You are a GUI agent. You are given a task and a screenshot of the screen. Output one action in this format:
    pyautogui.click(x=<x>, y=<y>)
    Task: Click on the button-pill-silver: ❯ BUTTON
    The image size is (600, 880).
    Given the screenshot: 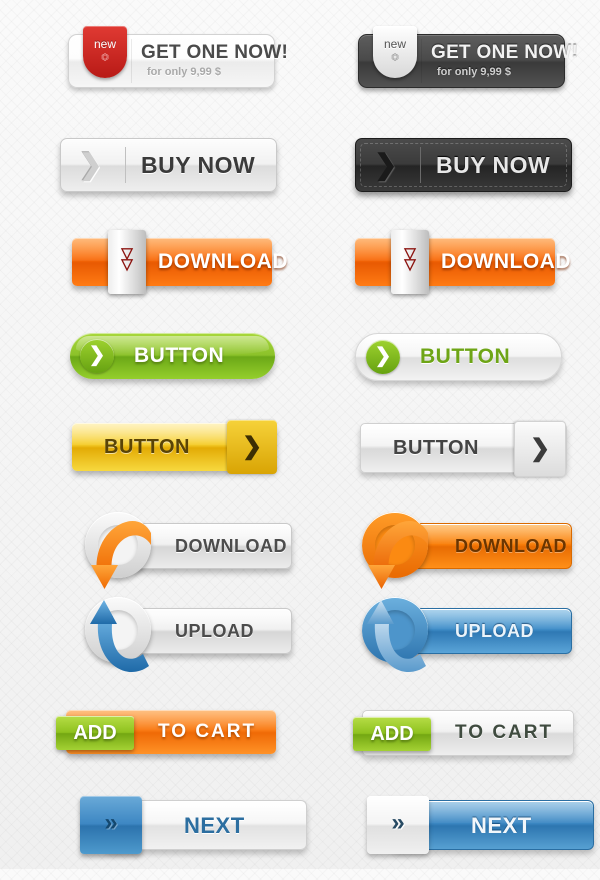 What is the action you would take?
    pyautogui.click(x=458, y=357)
    